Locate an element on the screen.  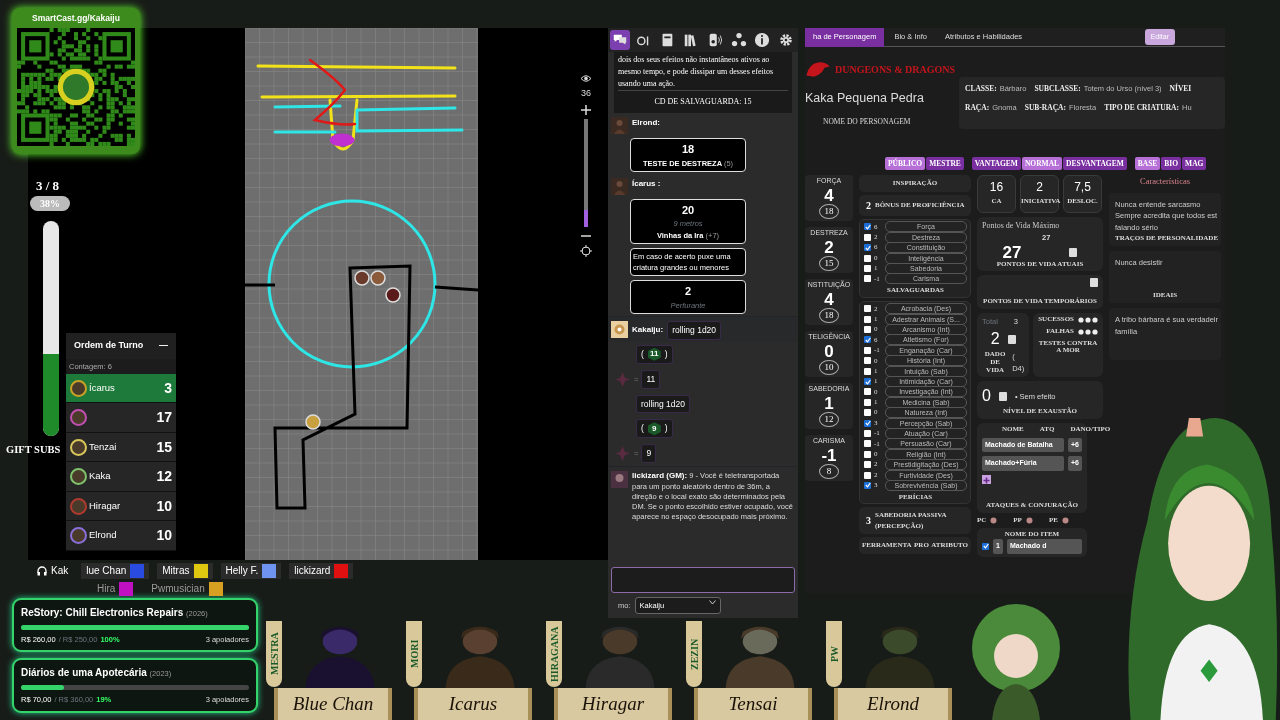
stat-value: 16 is located at coordinates (996, 188).